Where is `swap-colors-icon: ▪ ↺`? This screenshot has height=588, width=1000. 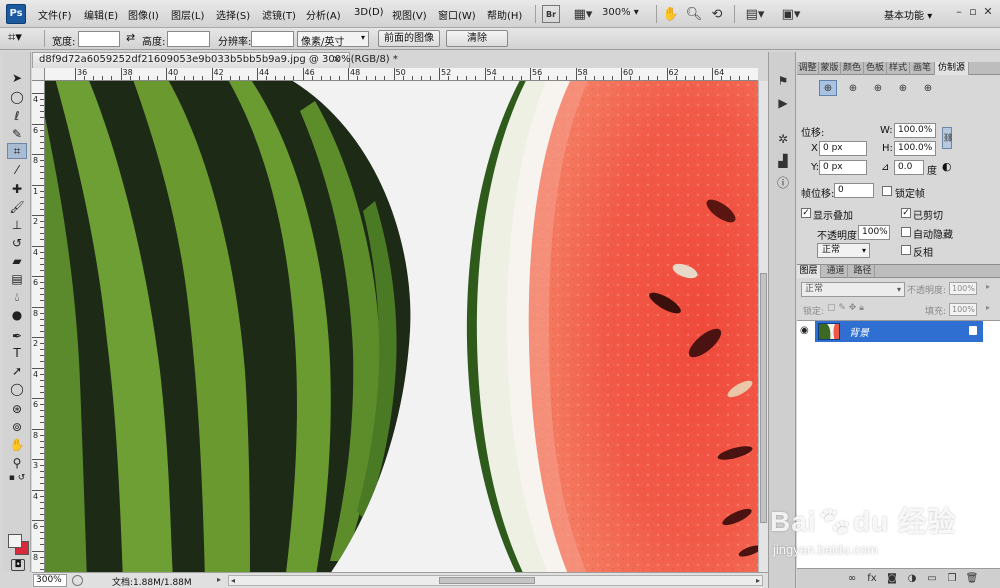
swap-colors-icon: ▪ ↺ is located at coordinates (17, 478).